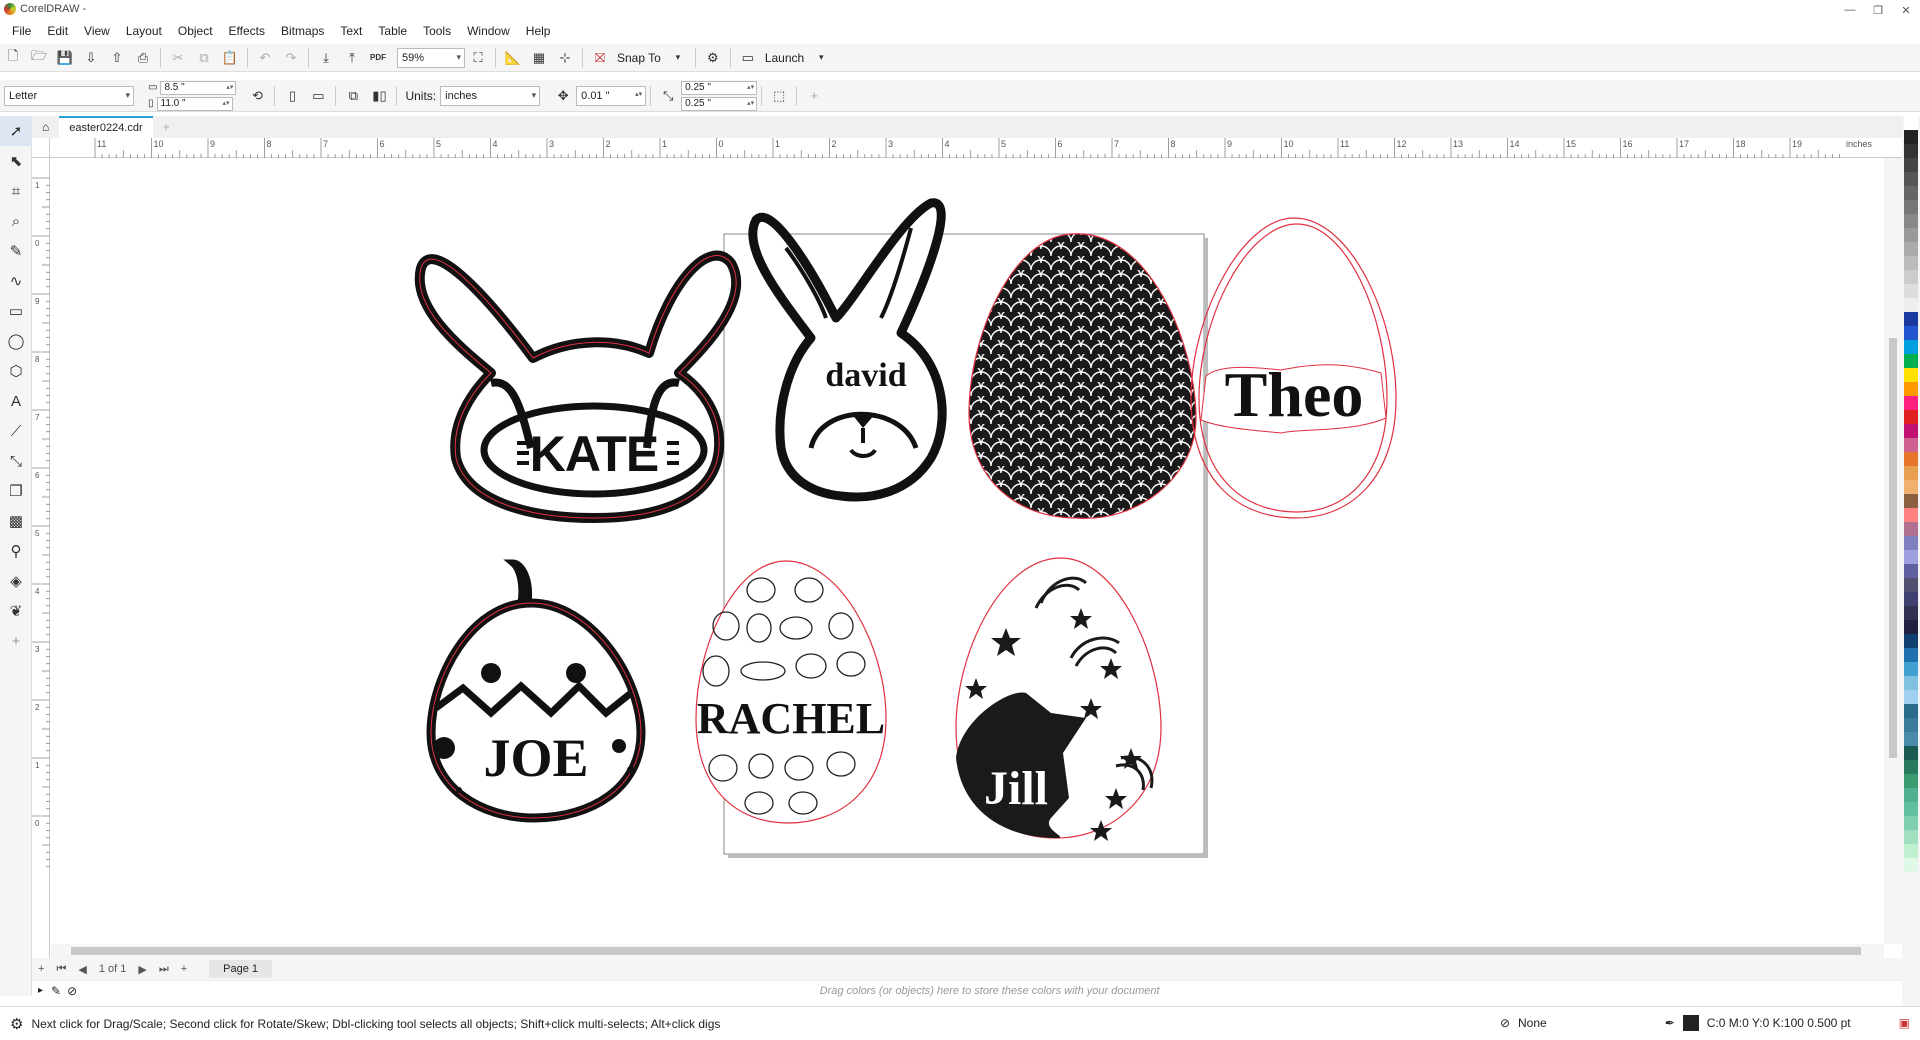 The image size is (1920, 1040). I want to click on menu-object: Object, so click(195, 31).